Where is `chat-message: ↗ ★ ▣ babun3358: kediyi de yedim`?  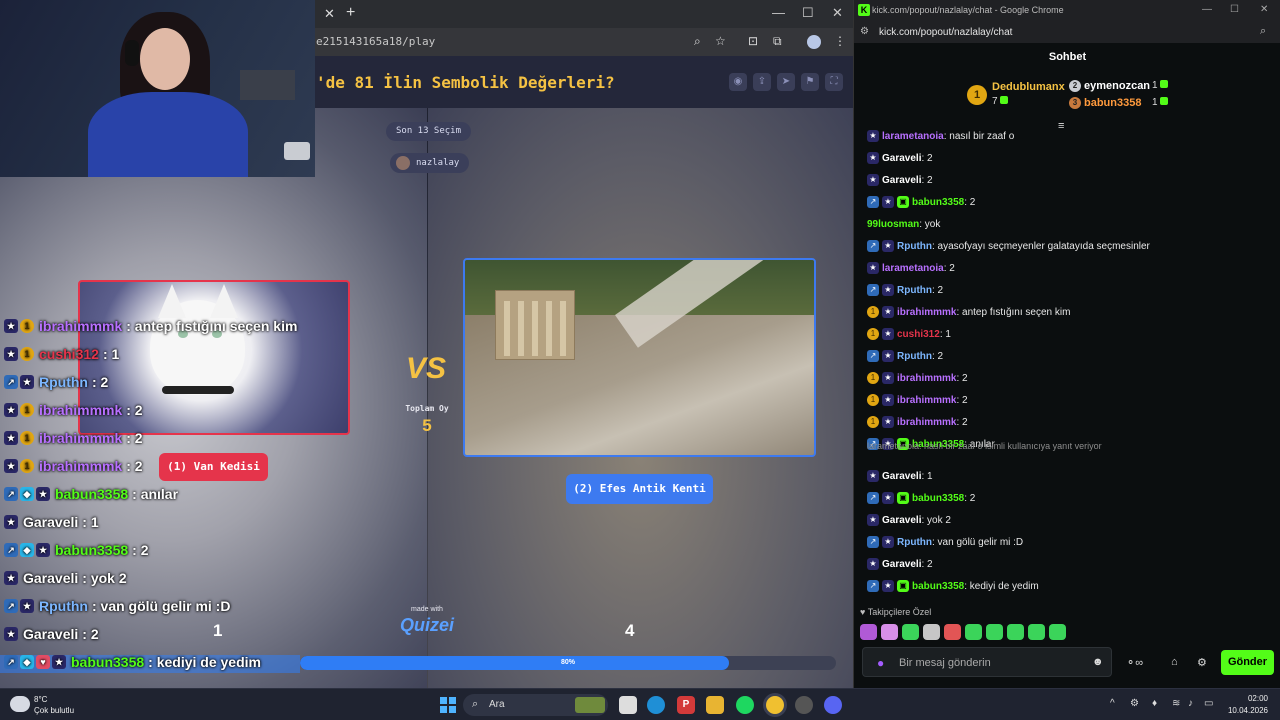 chat-message: ↗ ★ ▣ babun3358: kediyi de yedim is located at coordinates (953, 586).